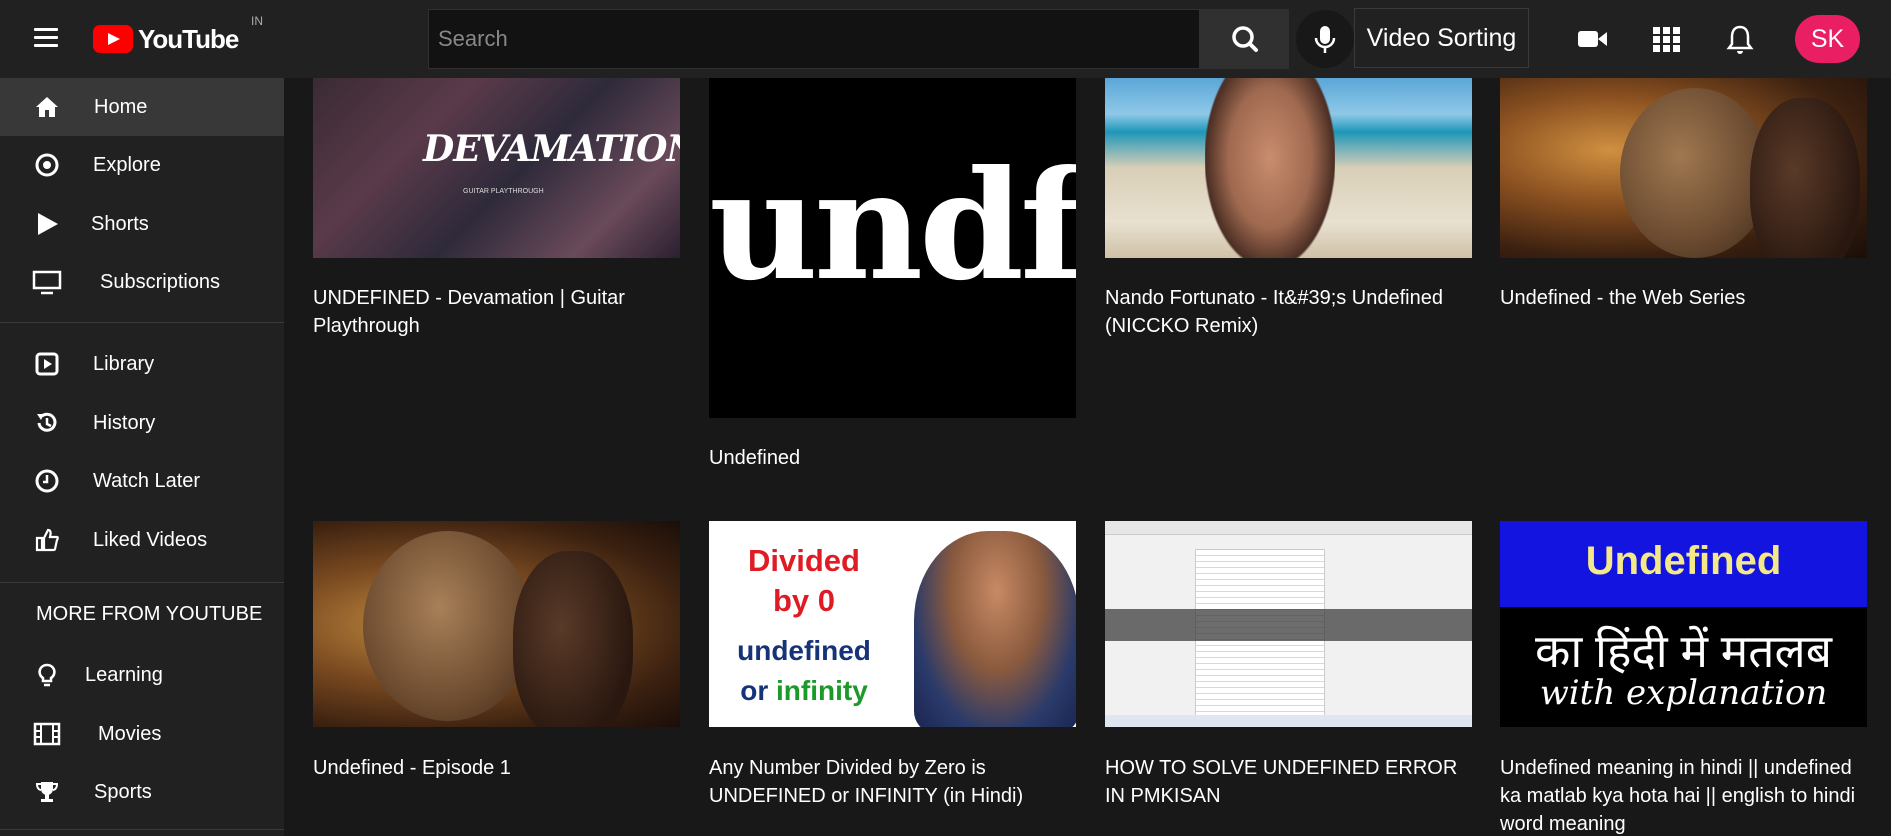 The height and width of the screenshot is (836, 1891). I want to click on notifications-bell-icon, so click(1740, 39).